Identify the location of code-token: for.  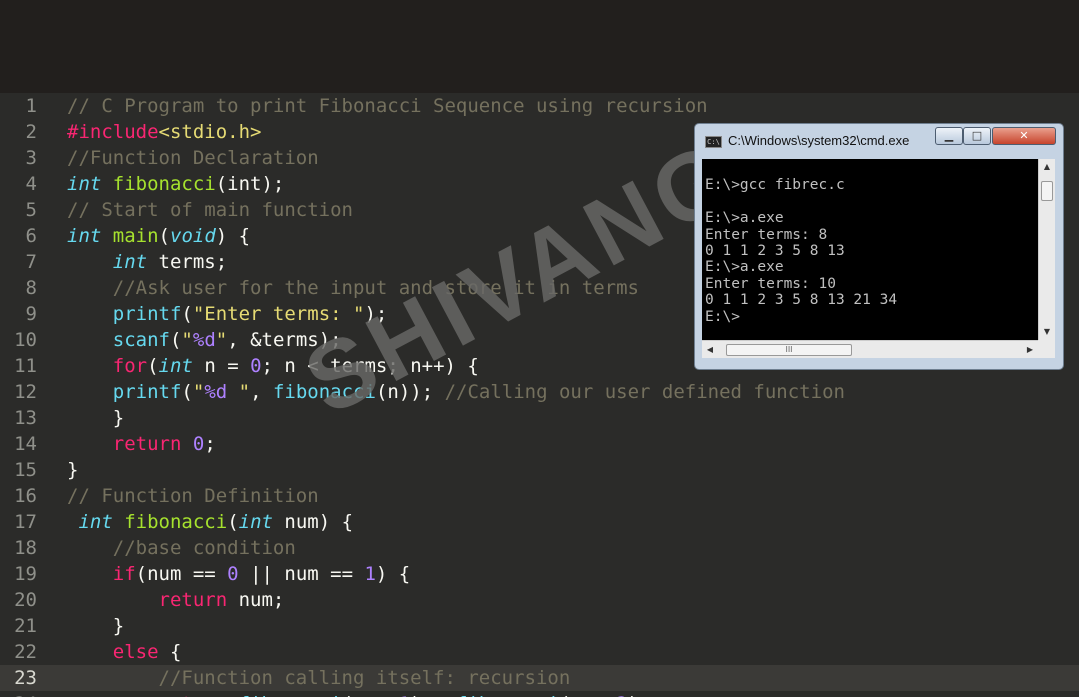
(130, 366).